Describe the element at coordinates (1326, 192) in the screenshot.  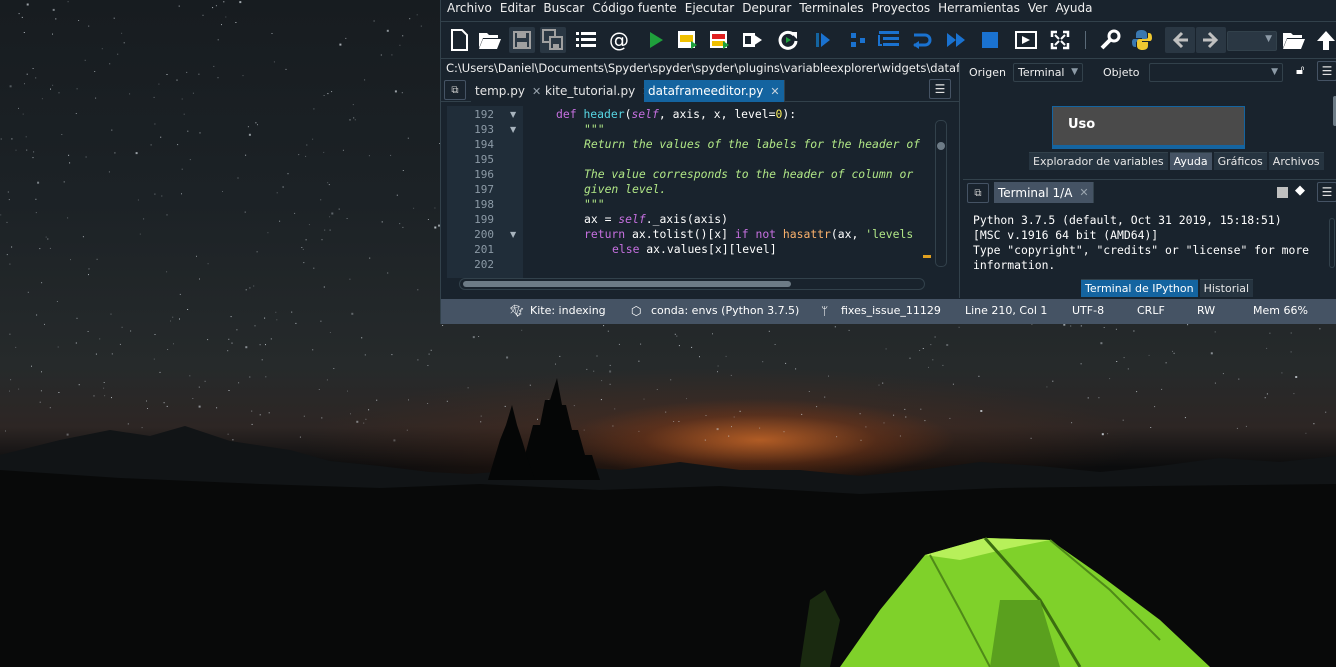
I see `console-options-button: ☰` at that location.